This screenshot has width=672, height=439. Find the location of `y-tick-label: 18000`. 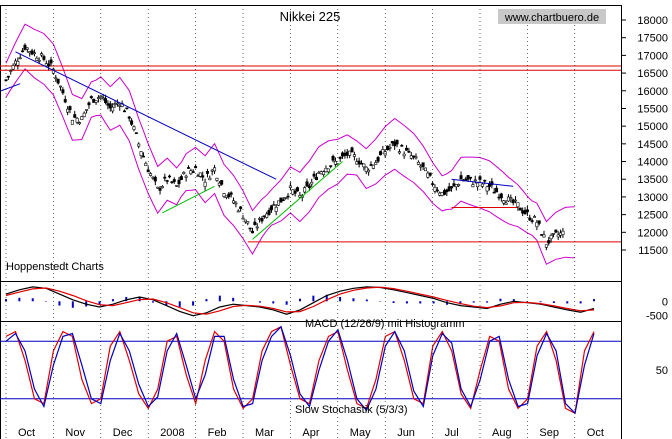

y-tick-label: 18000 is located at coordinates (652, 21).